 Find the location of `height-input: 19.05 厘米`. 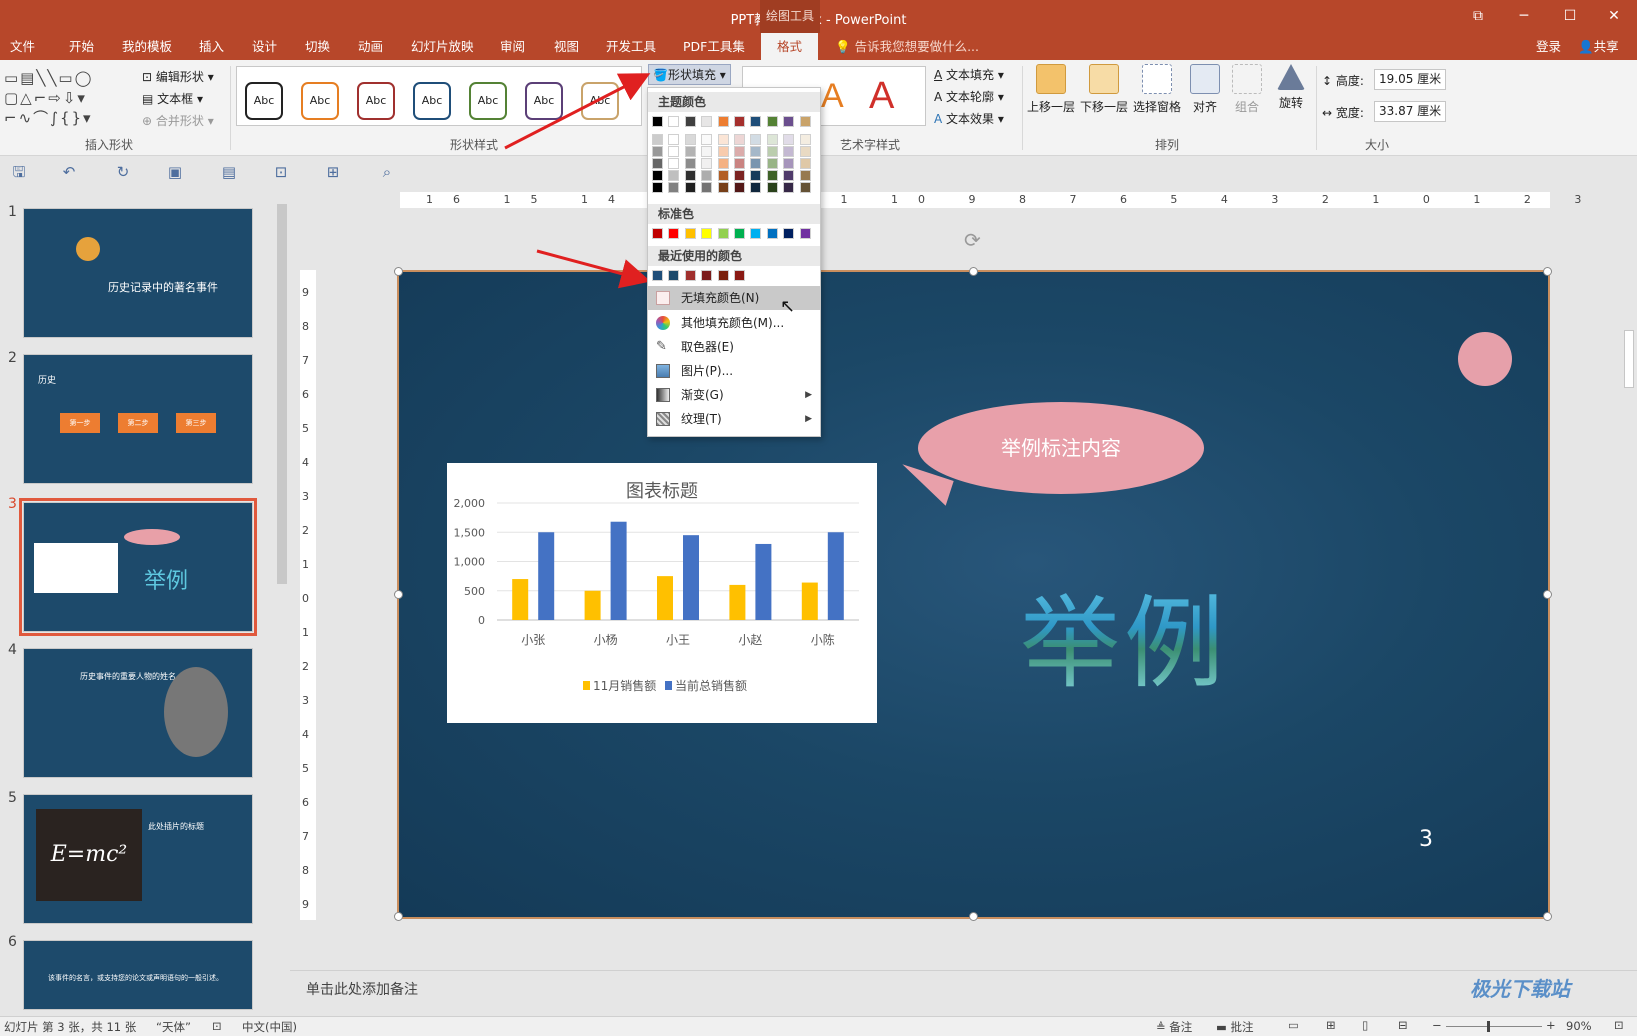

height-input: 19.05 厘米 is located at coordinates (1410, 79).